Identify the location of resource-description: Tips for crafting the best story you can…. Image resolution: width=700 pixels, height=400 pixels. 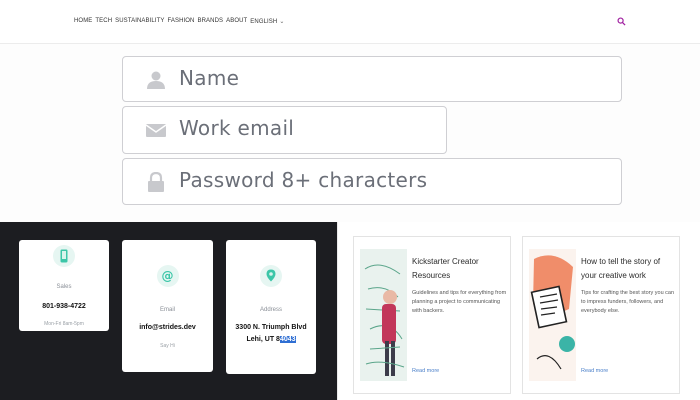
(628, 302).